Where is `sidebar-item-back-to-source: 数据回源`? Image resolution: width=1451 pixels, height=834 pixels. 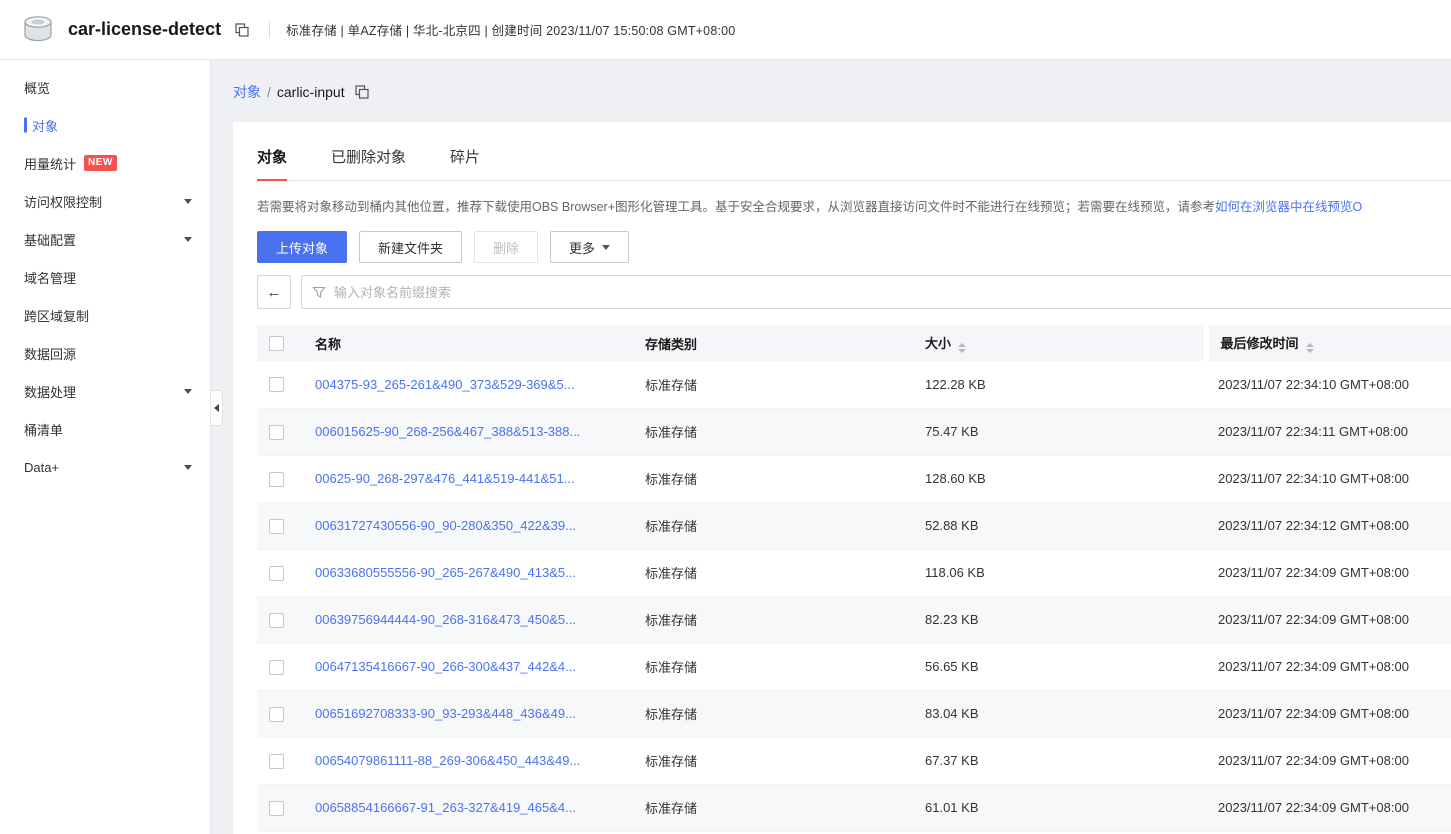 sidebar-item-back-to-source: 数据回源 is located at coordinates (105, 353).